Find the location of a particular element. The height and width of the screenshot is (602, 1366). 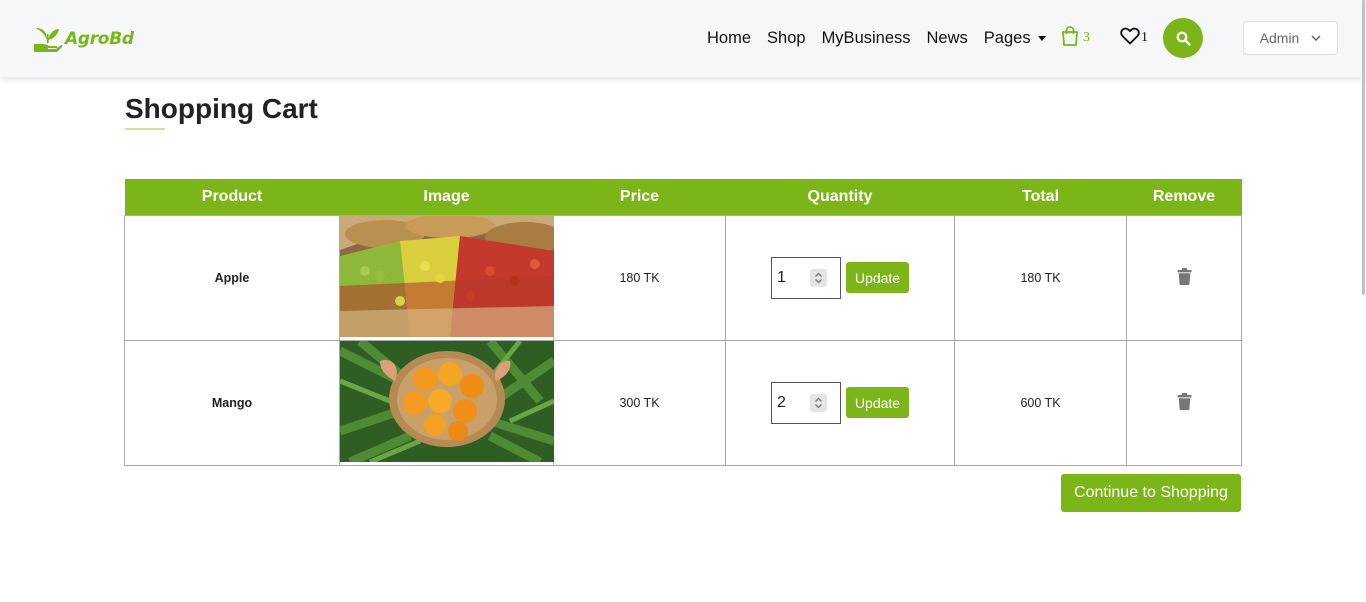

brand-logo: AgroBd is located at coordinates (83, 39).